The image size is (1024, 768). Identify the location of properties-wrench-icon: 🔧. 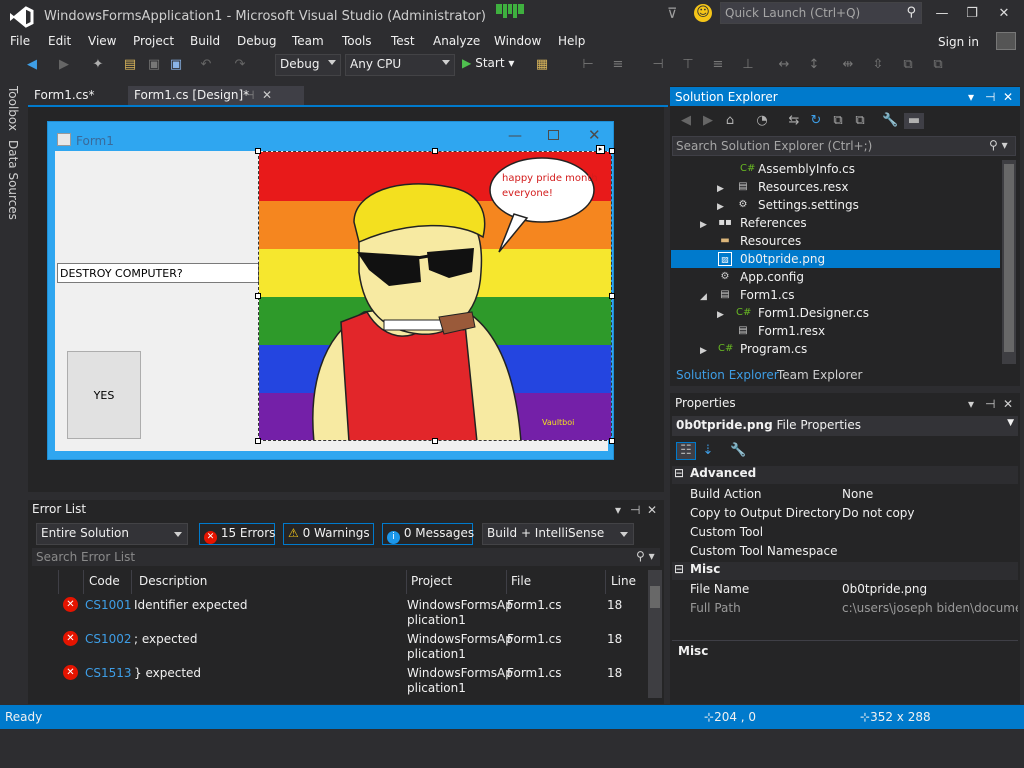
(890, 121).